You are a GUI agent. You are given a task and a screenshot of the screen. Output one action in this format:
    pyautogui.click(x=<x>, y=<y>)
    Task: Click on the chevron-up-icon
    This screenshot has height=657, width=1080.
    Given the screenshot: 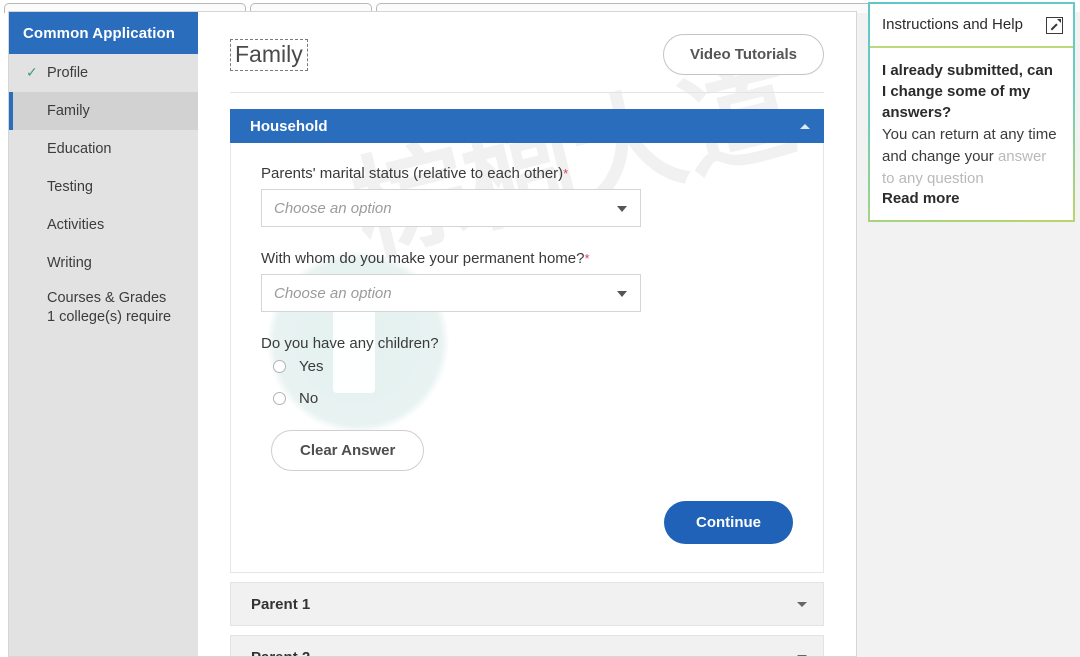 What is the action you would take?
    pyautogui.click(x=805, y=126)
    